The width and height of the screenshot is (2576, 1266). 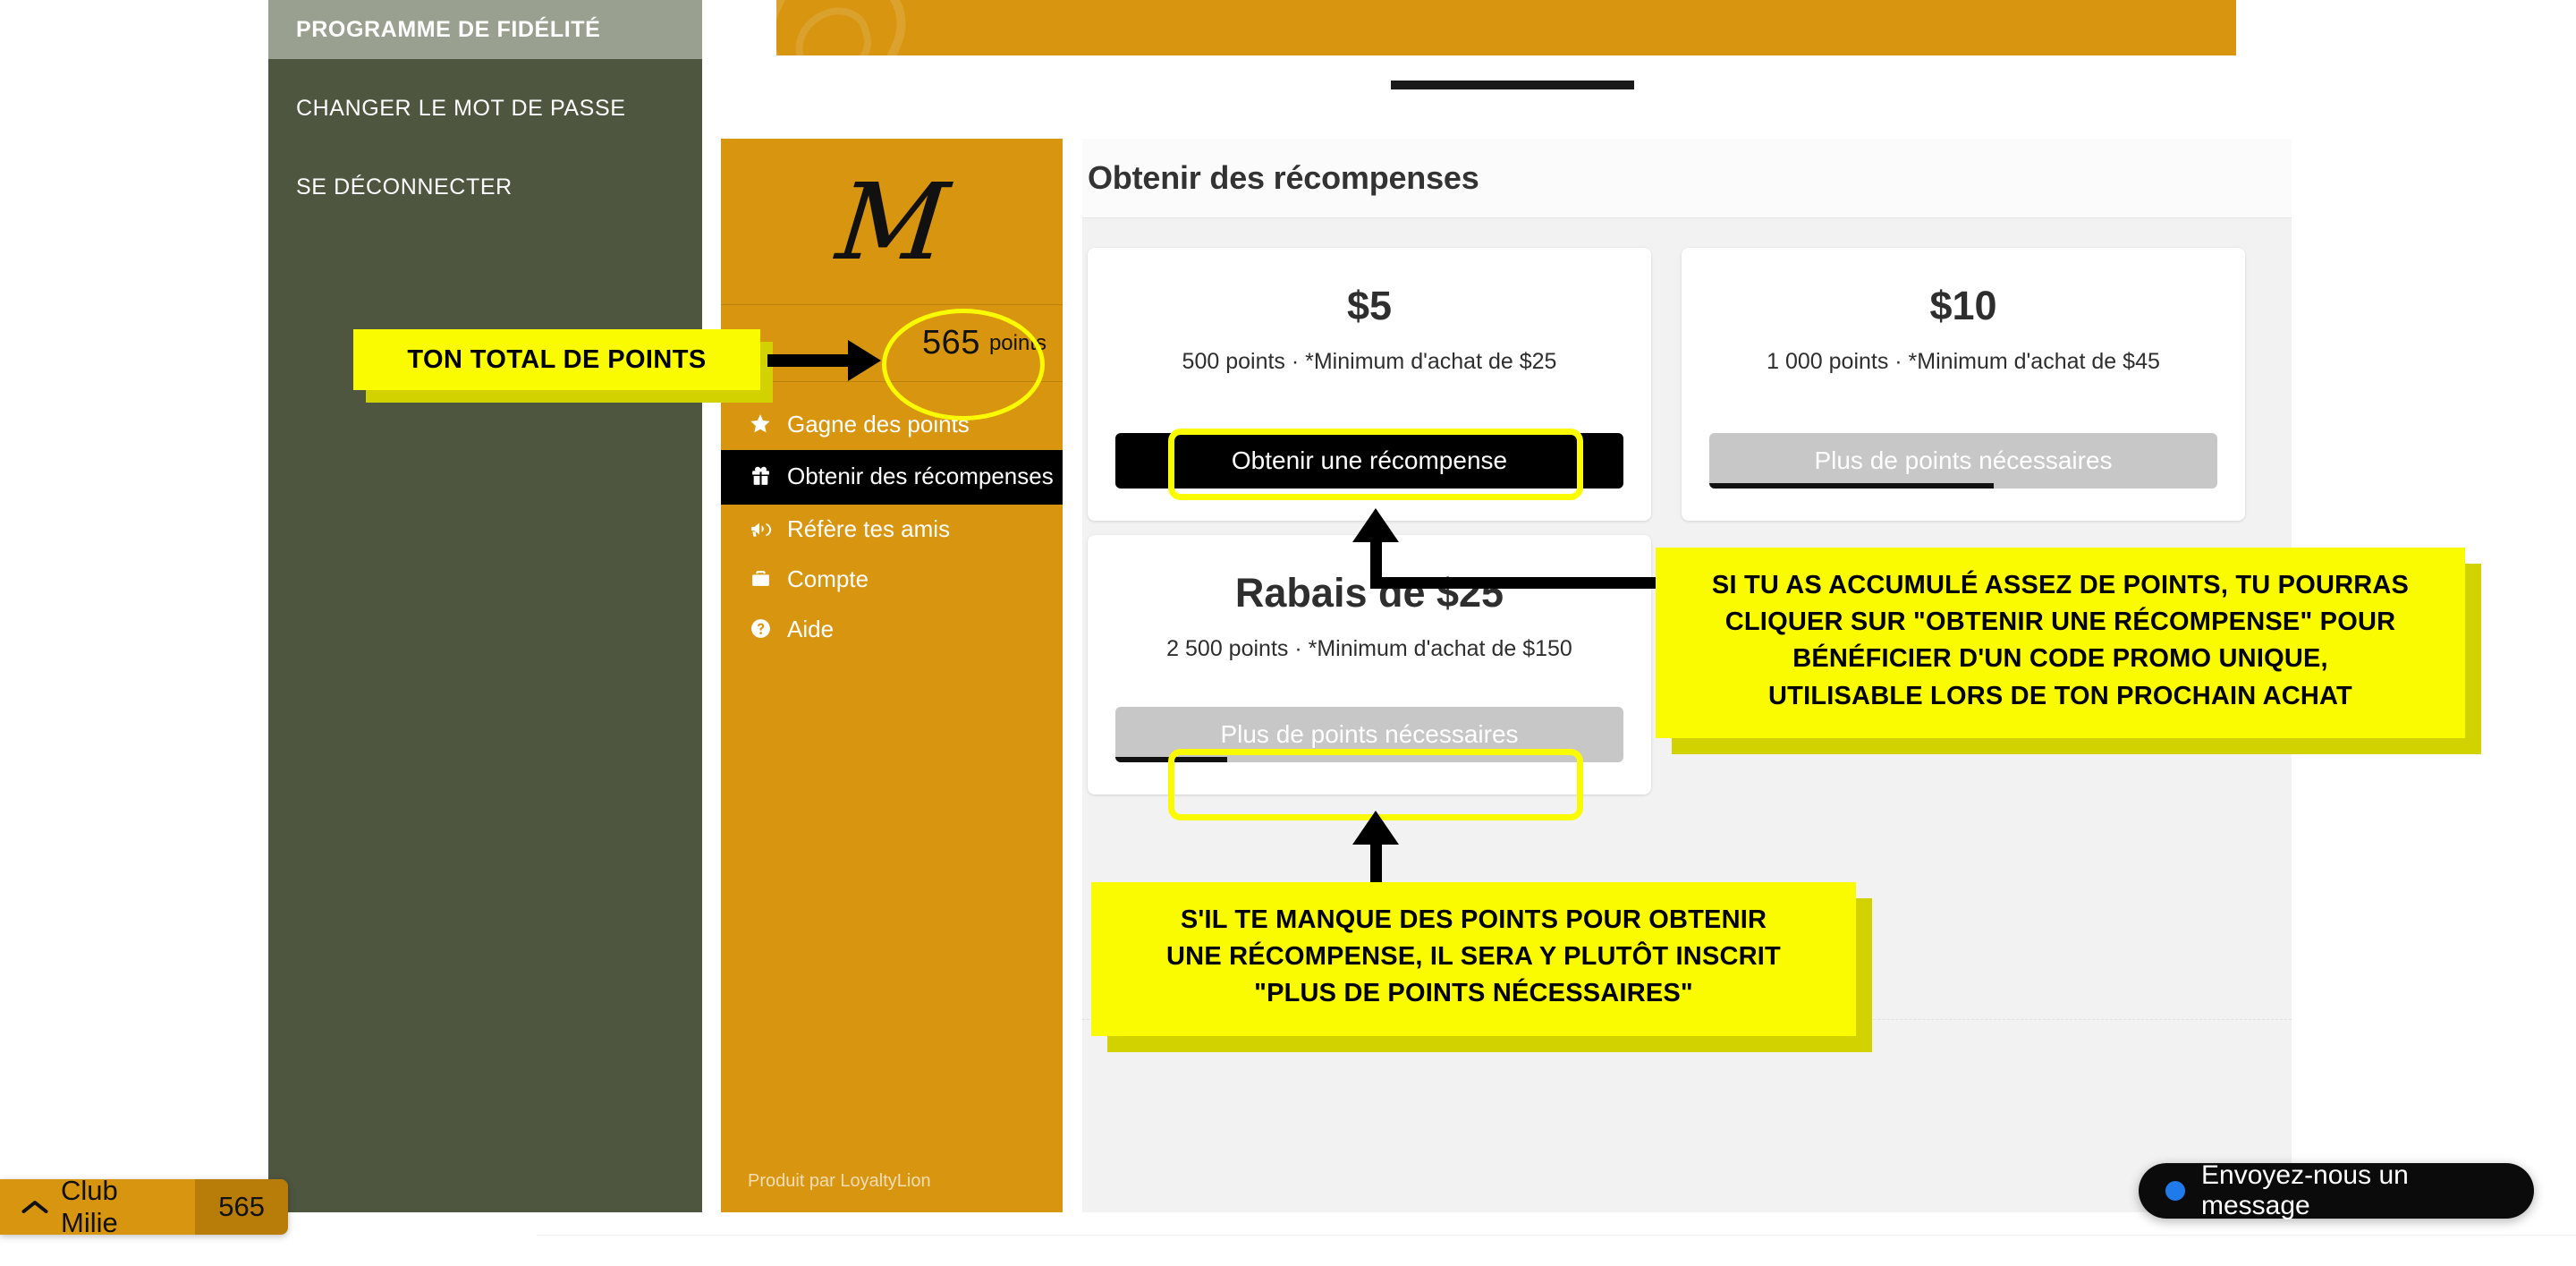 What do you see at coordinates (1369, 305) in the screenshot?
I see `reward-amount: $5` at bounding box center [1369, 305].